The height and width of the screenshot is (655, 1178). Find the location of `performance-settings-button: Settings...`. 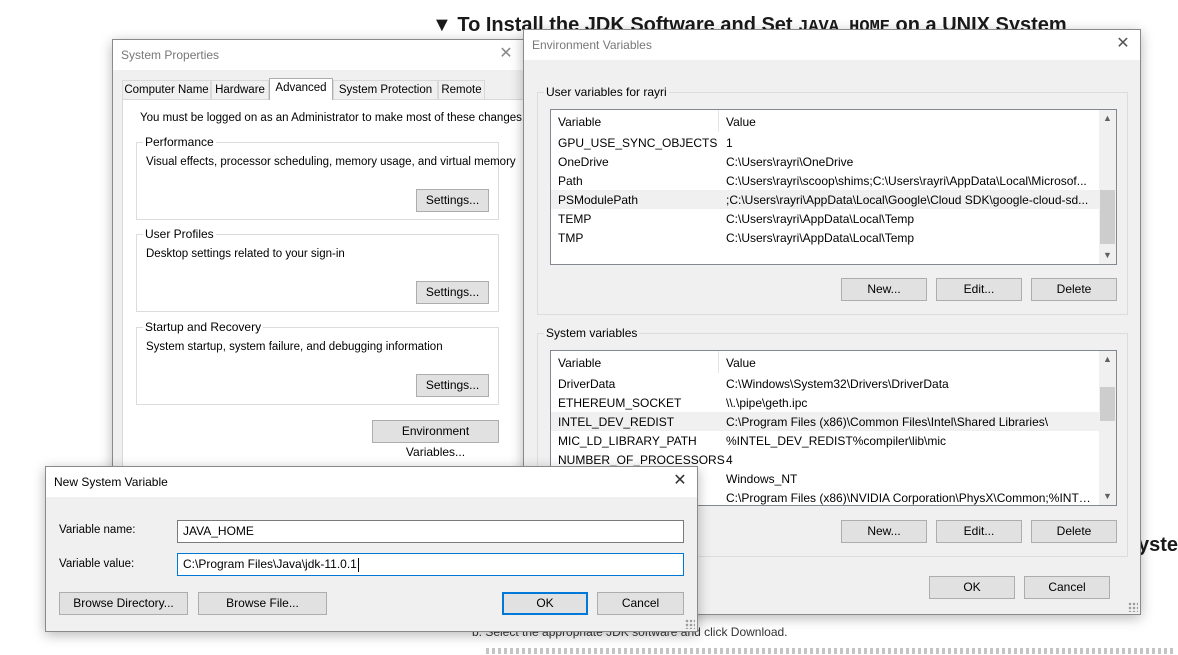

performance-settings-button: Settings... is located at coordinates (452, 200).